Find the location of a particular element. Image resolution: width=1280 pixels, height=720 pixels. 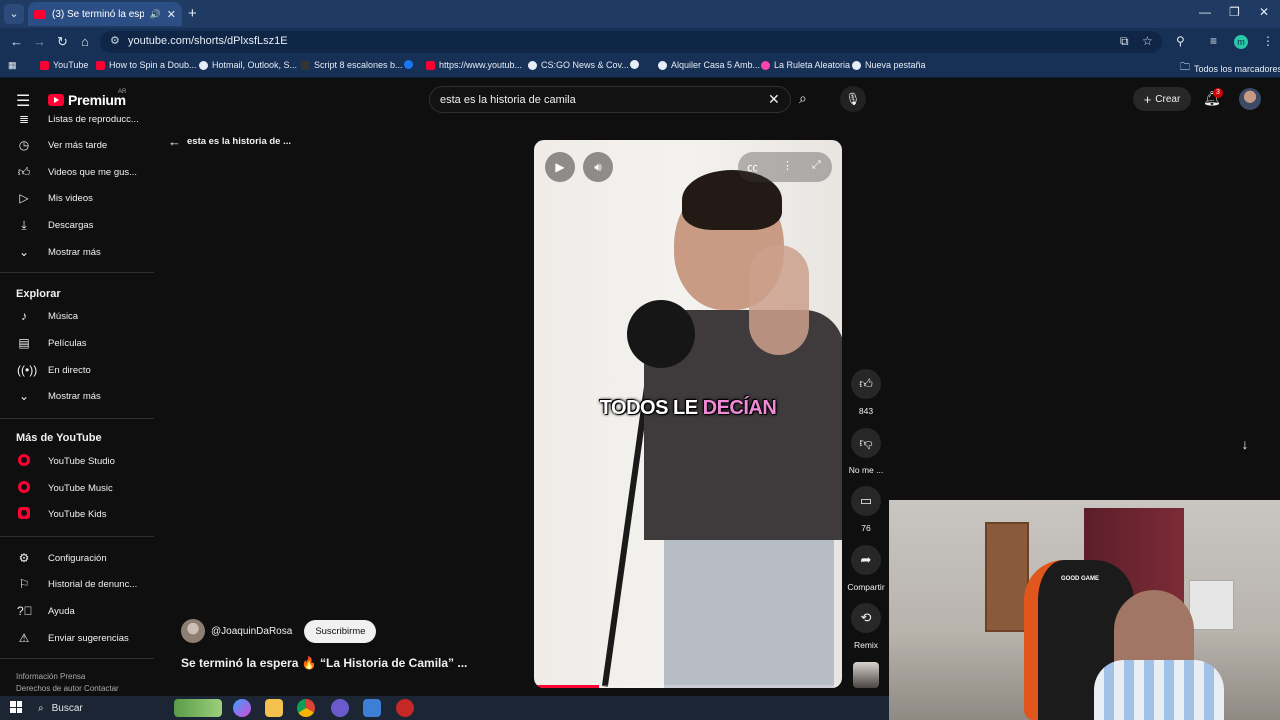

extensions-icon: ⚲ is located at coordinates (1180, 41).